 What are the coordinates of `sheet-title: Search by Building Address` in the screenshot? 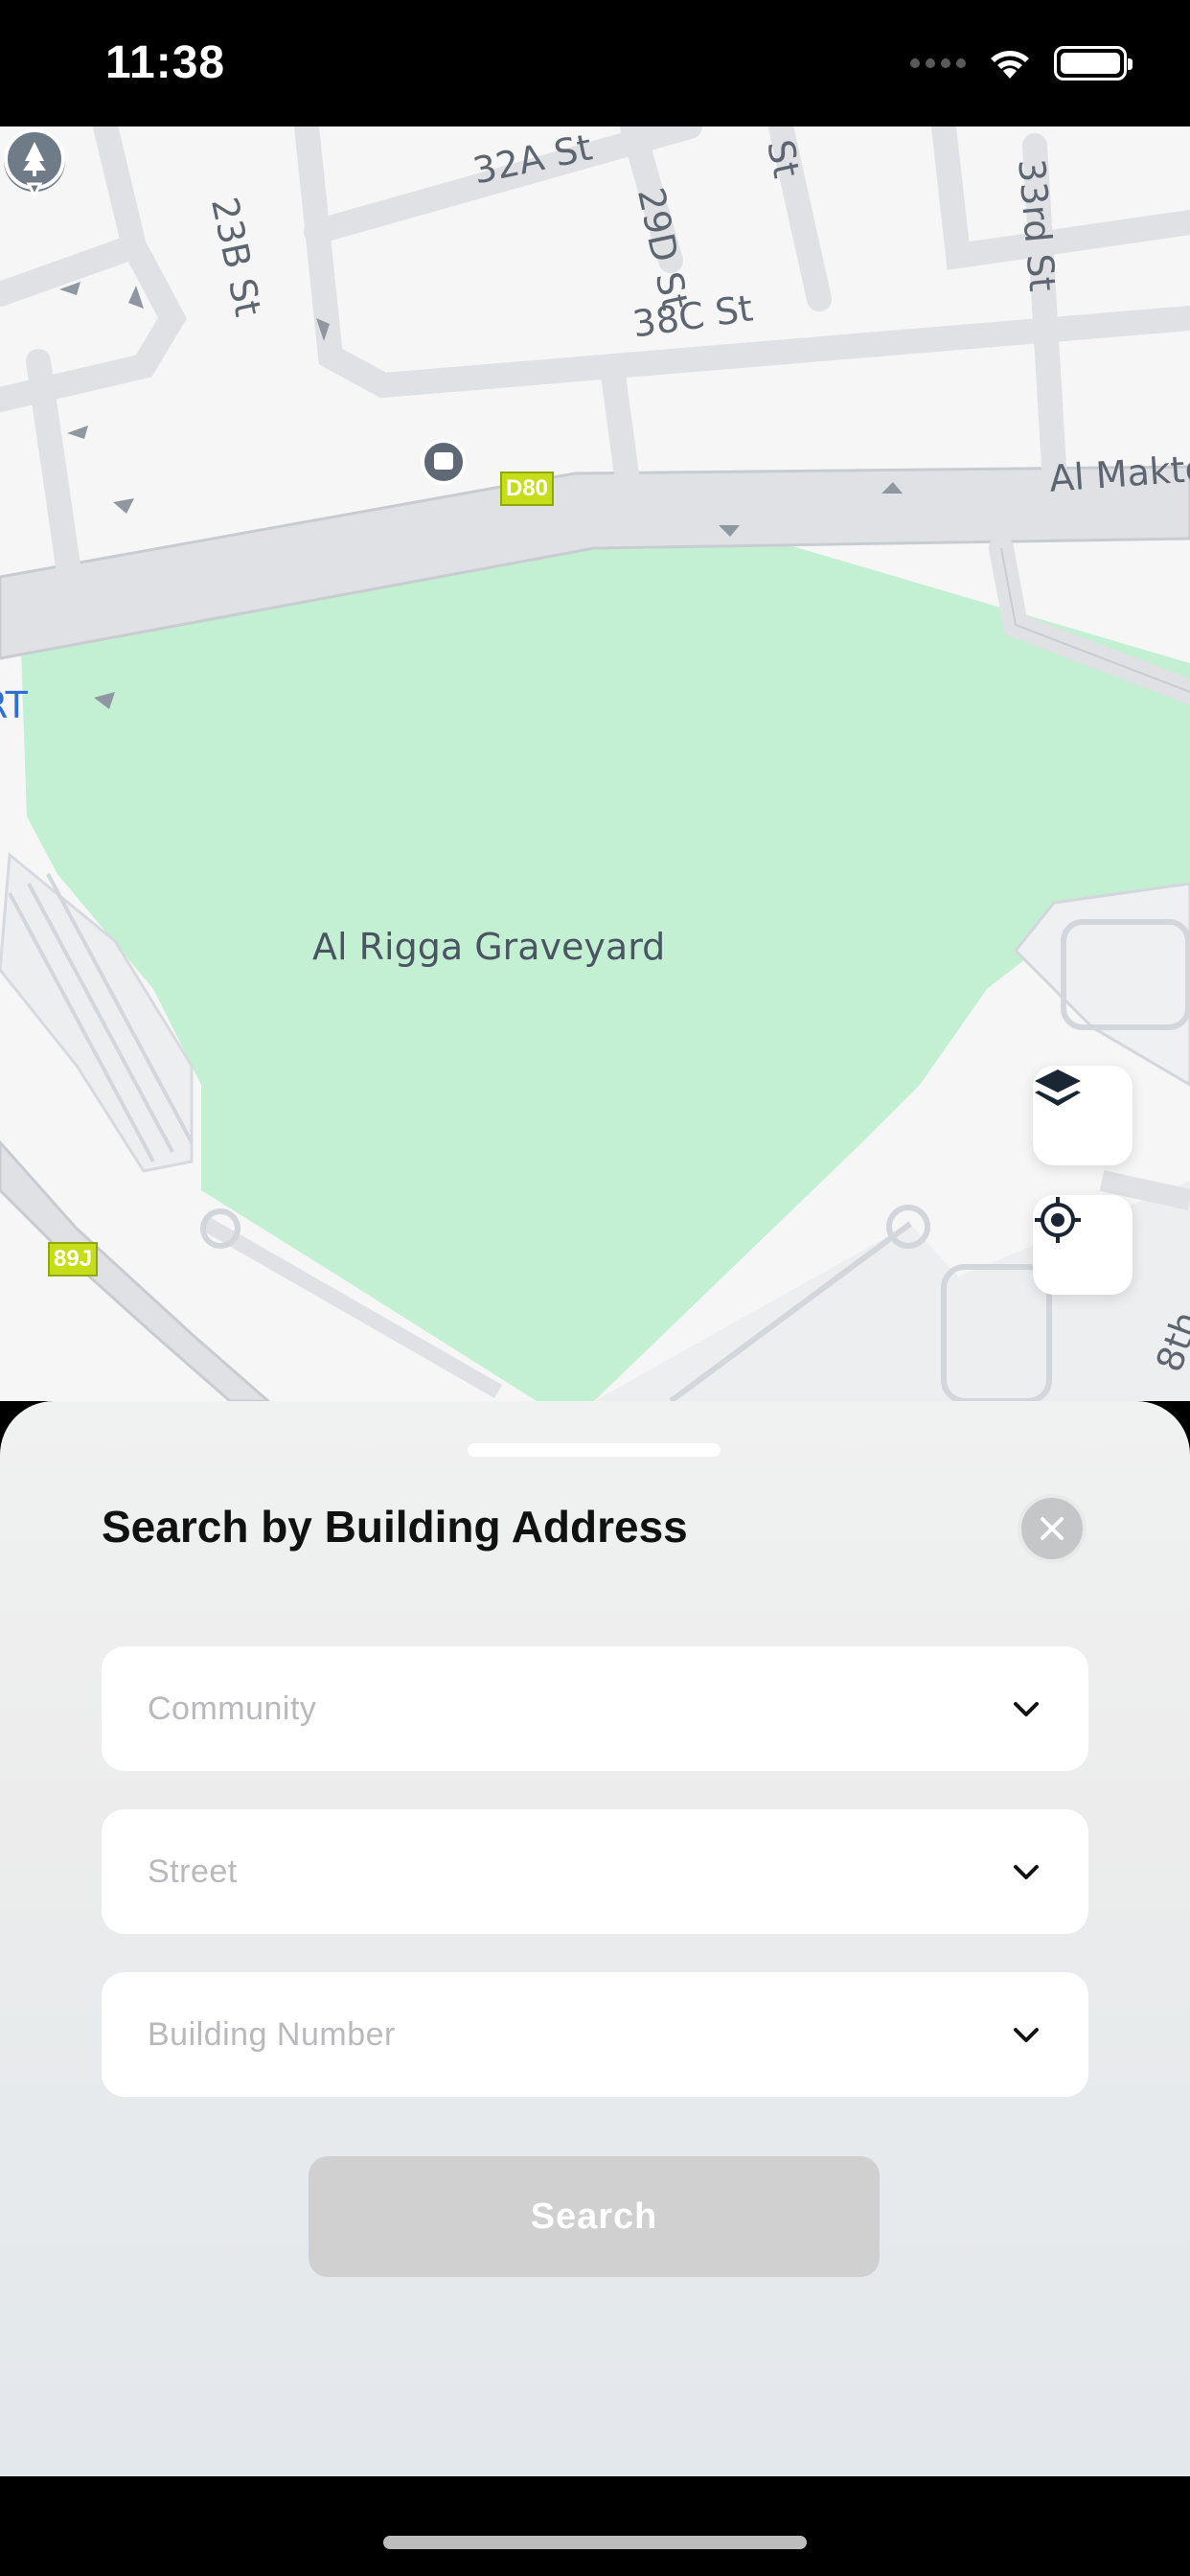 It's located at (395, 1527).